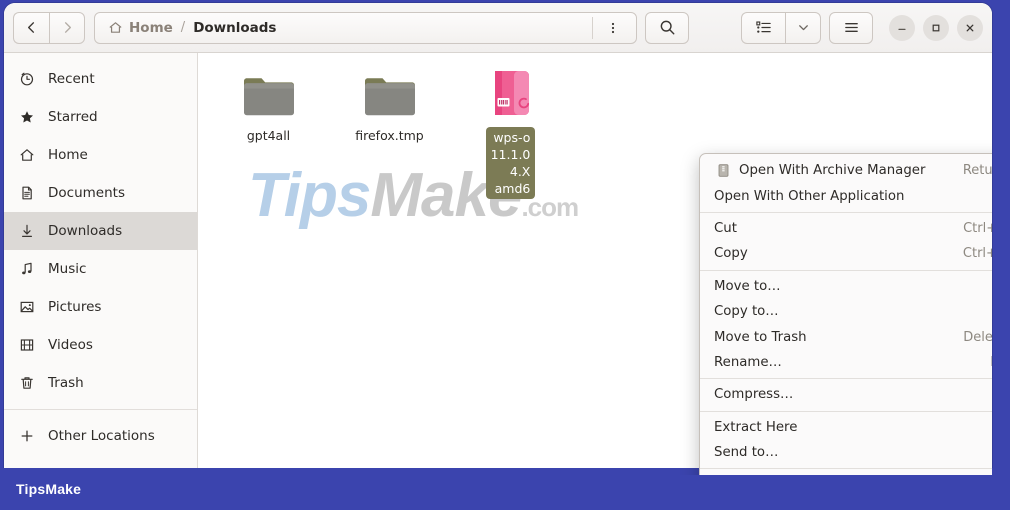 Image resolution: width=1010 pixels, height=510 pixels. I want to click on chevron-right-icon, so click(67, 27).